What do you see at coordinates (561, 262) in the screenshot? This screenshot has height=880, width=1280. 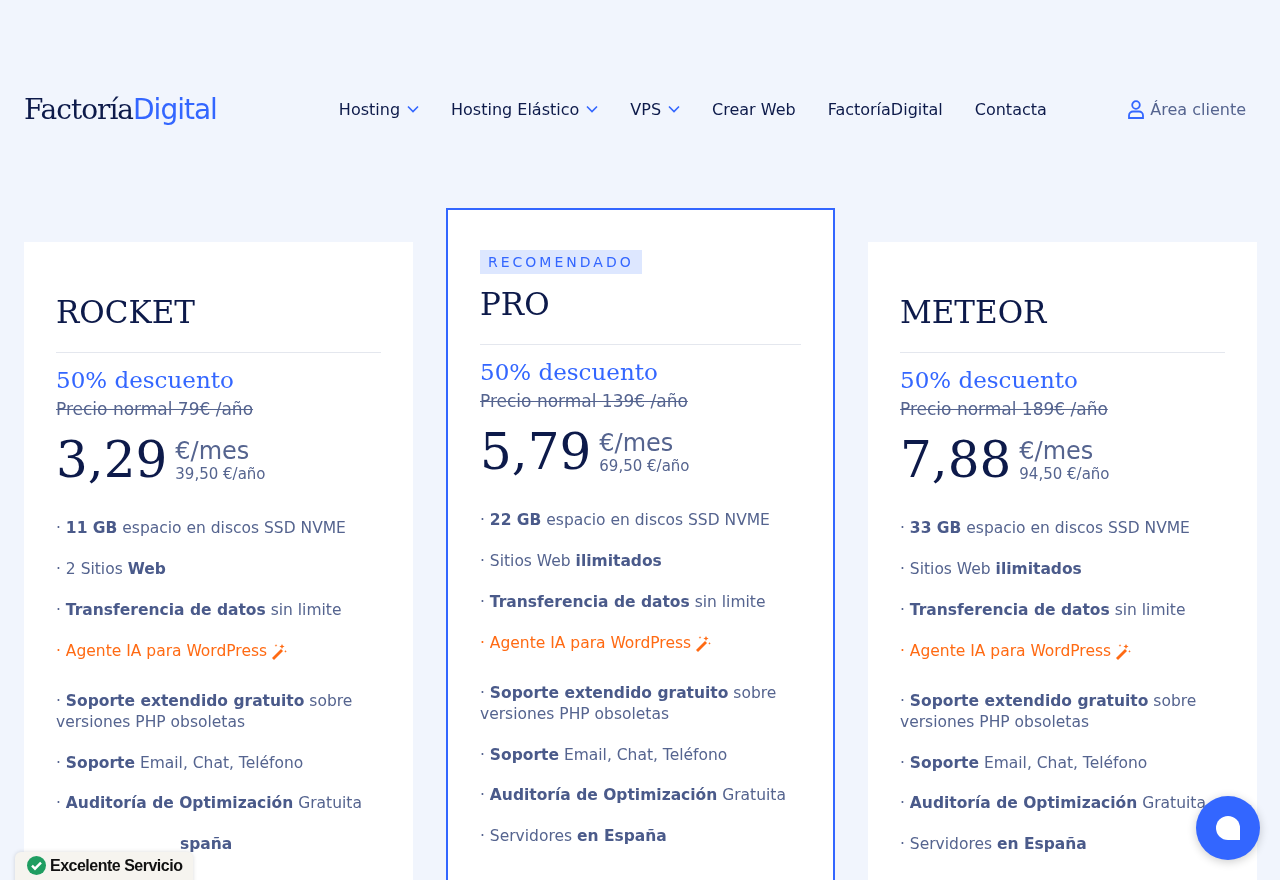 I see `recommended-badge: RECOMENDADO` at bounding box center [561, 262].